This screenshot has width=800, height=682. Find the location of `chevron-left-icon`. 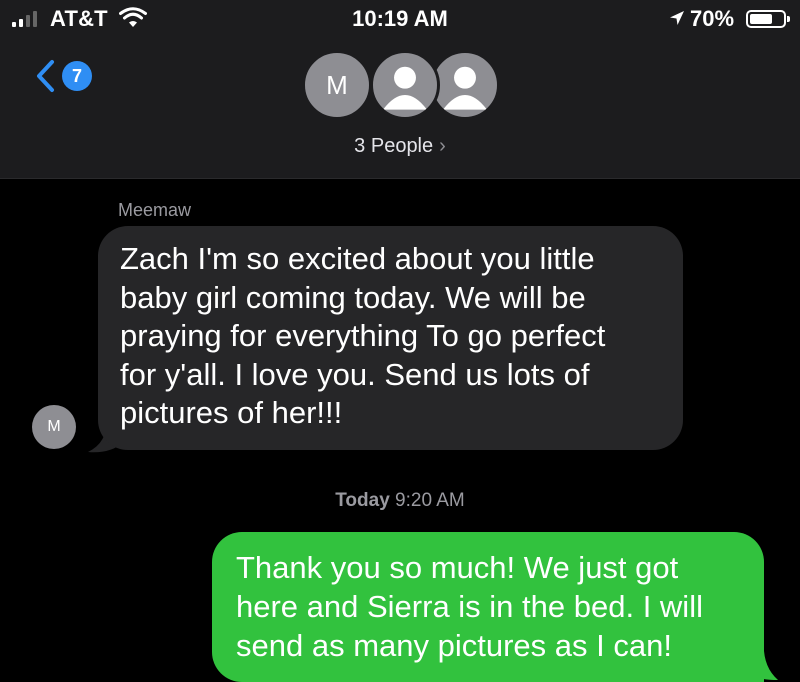

chevron-left-icon is located at coordinates (45, 76).